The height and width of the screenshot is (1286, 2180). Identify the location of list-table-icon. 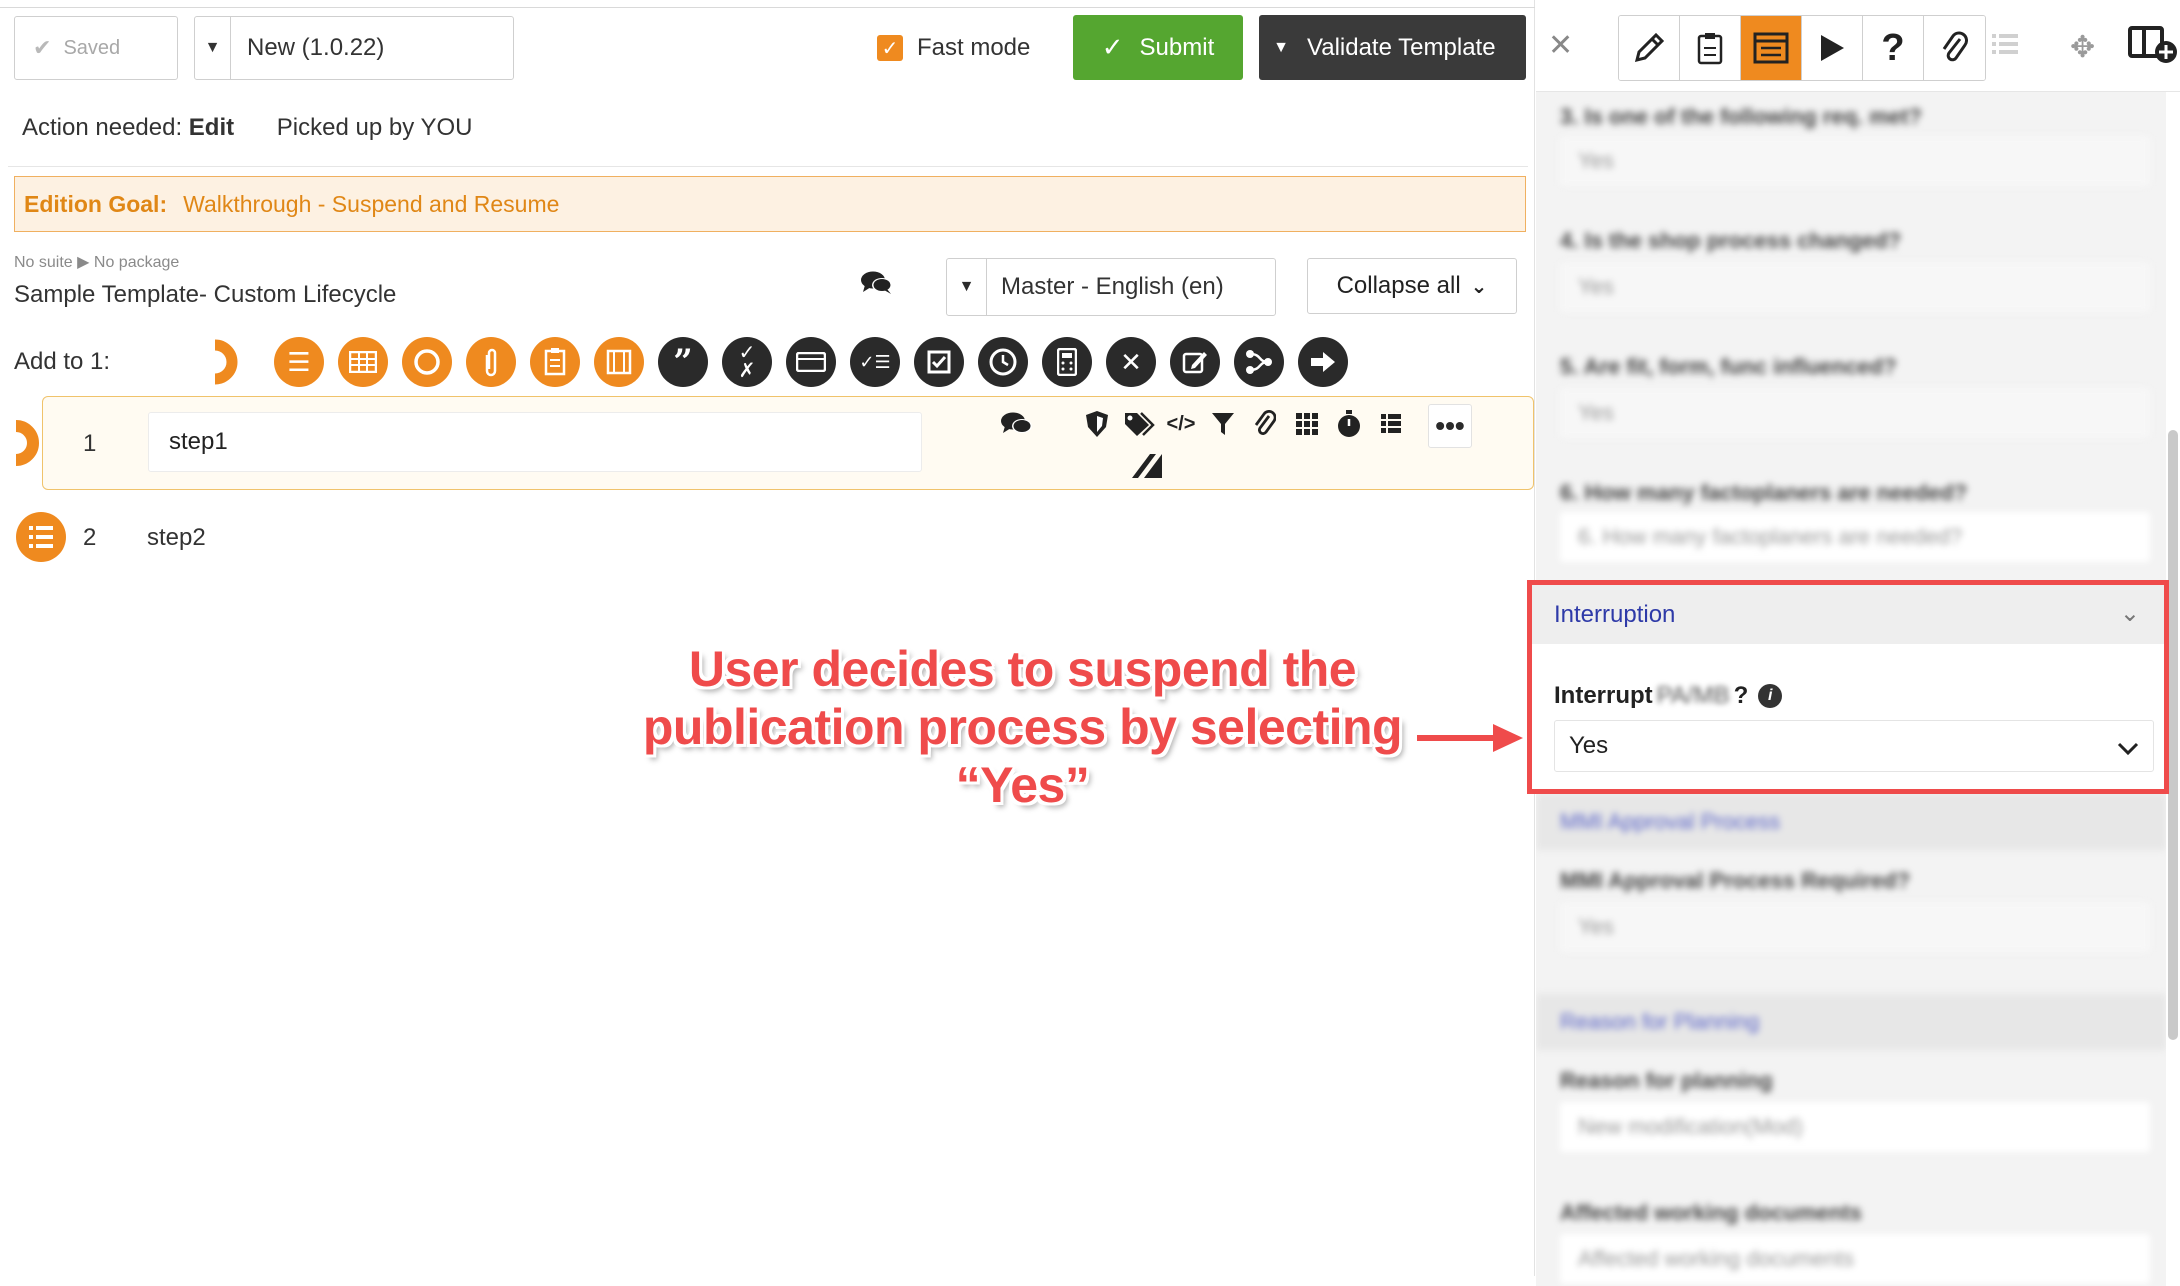
(1391, 424).